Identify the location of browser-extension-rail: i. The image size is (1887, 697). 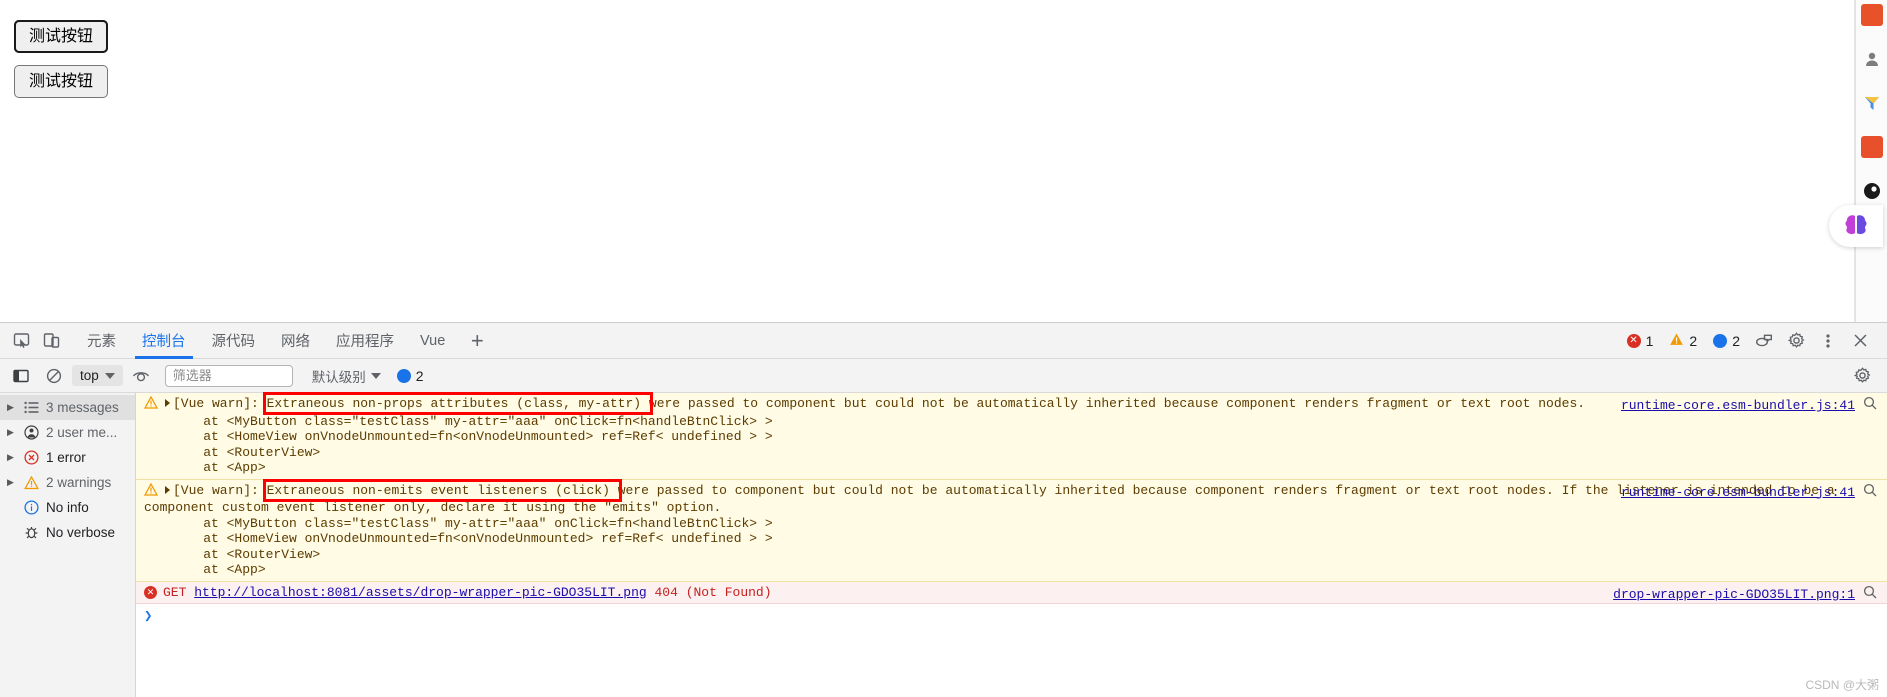
(1871, 161).